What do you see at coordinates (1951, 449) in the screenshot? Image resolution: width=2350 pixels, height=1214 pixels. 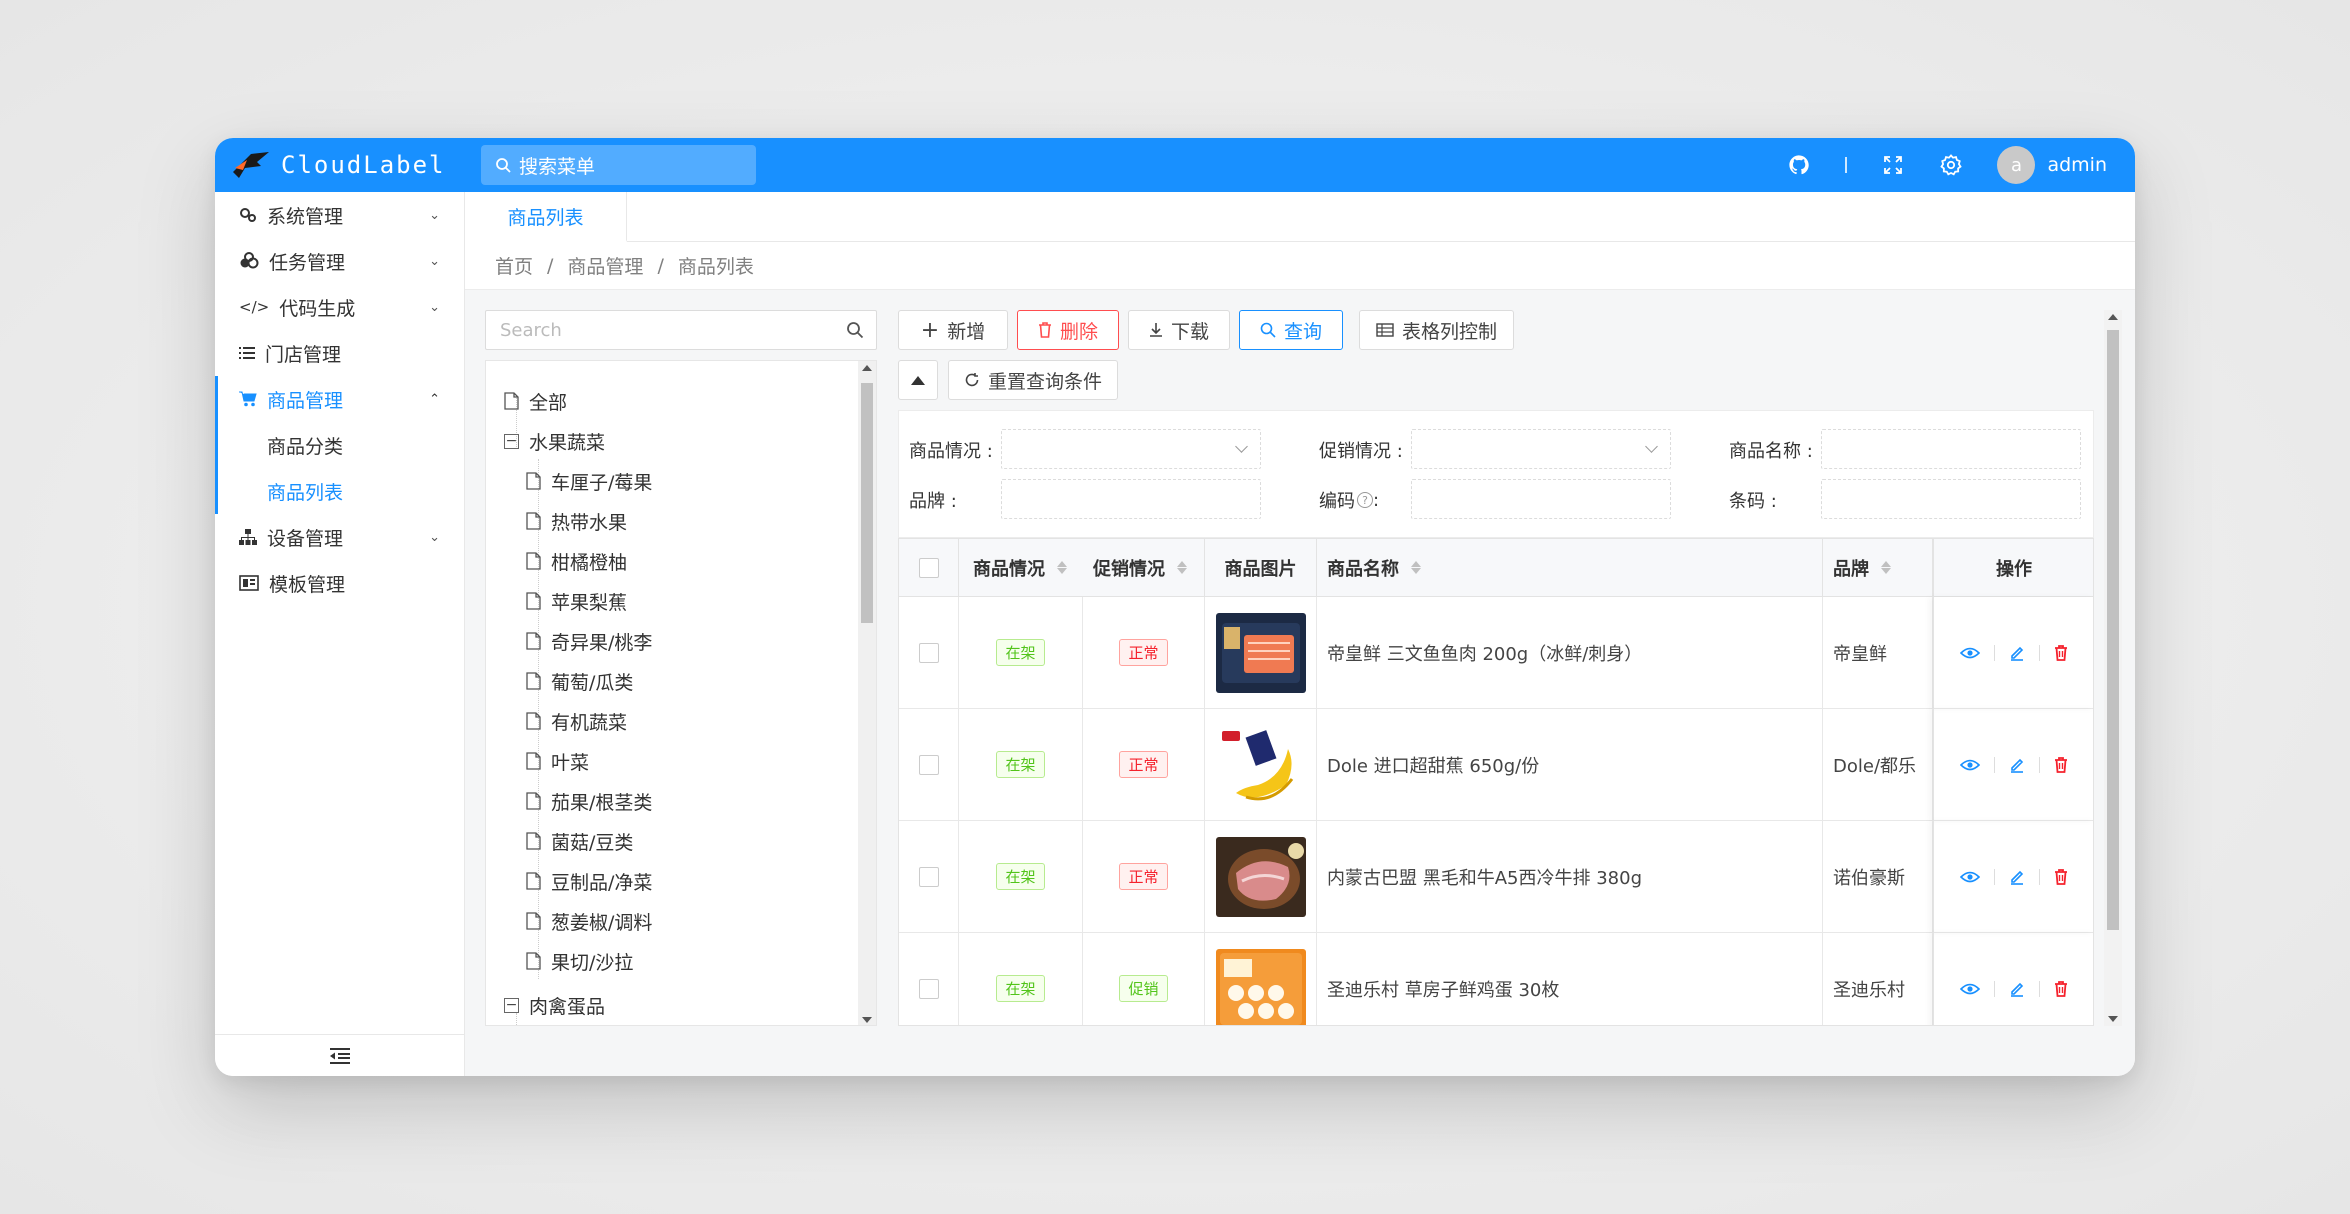 I see `name-filter-input` at bounding box center [1951, 449].